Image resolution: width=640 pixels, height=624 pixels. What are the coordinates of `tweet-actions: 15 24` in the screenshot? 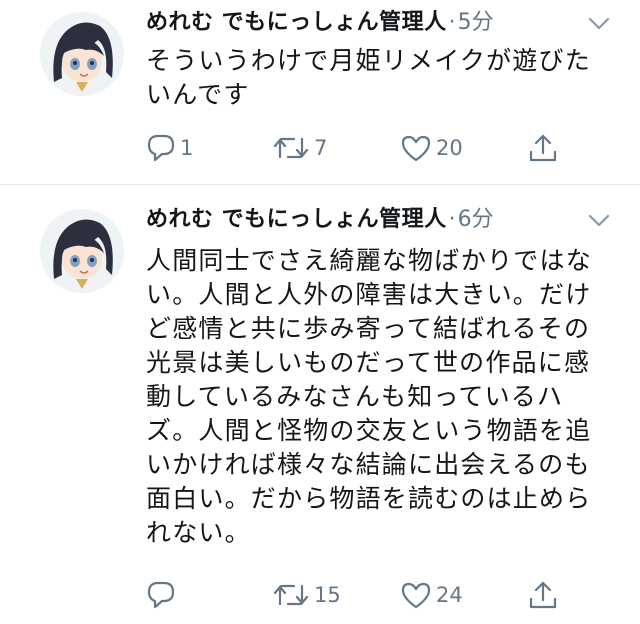 It's located at (320, 595).